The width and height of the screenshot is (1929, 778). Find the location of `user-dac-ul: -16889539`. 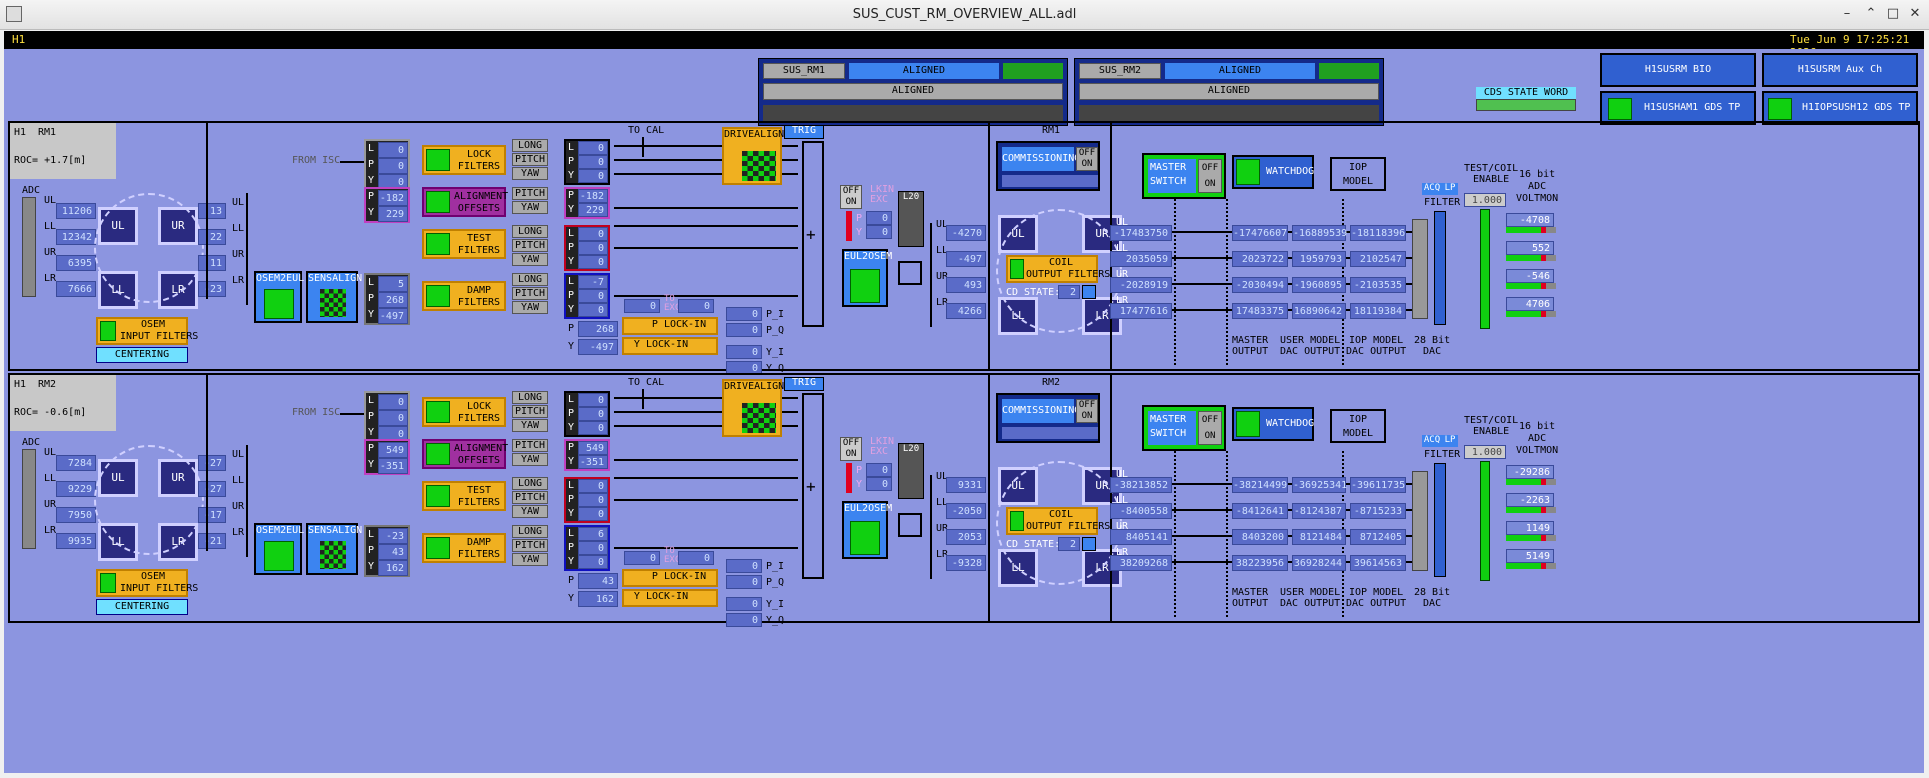

user-dac-ul: -16889539 is located at coordinates (1319, 233).